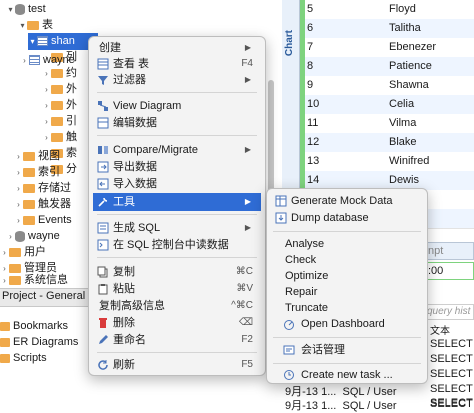 The image size is (474, 413). Describe the element at coordinates (409, 85) in the screenshot. I see `name-cell: Shawna` at that location.